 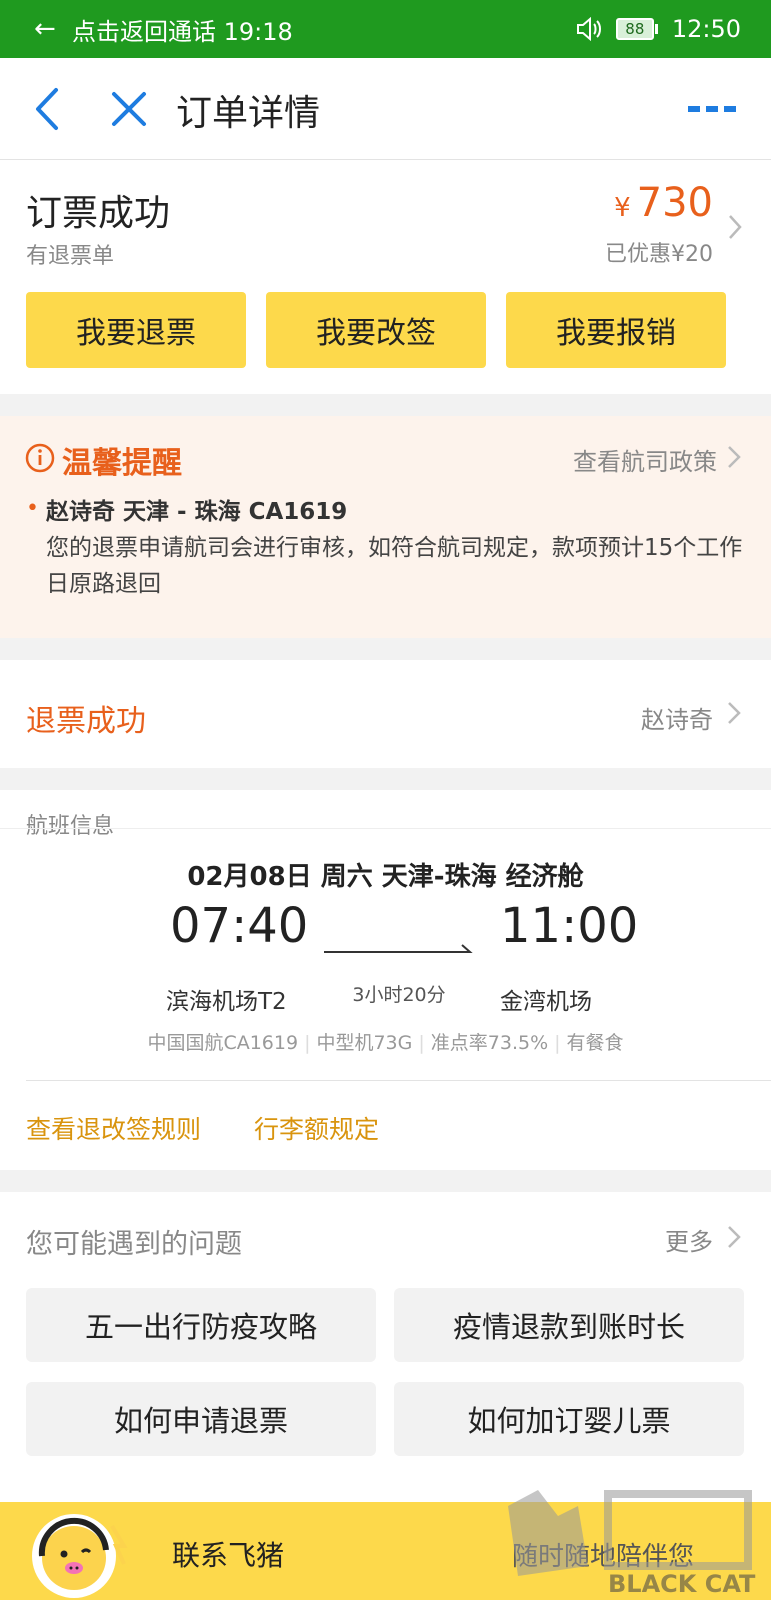 I want to click on notice-passenger-line: 赵诗奇 天津 - 珠海 CA1619, so click(x=197, y=512).